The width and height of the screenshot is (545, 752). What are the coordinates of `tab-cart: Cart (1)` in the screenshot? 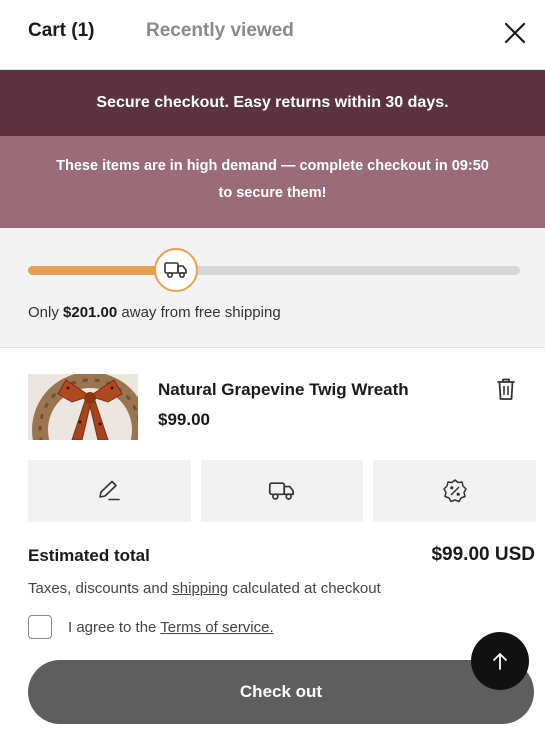 It's located at (61, 31).